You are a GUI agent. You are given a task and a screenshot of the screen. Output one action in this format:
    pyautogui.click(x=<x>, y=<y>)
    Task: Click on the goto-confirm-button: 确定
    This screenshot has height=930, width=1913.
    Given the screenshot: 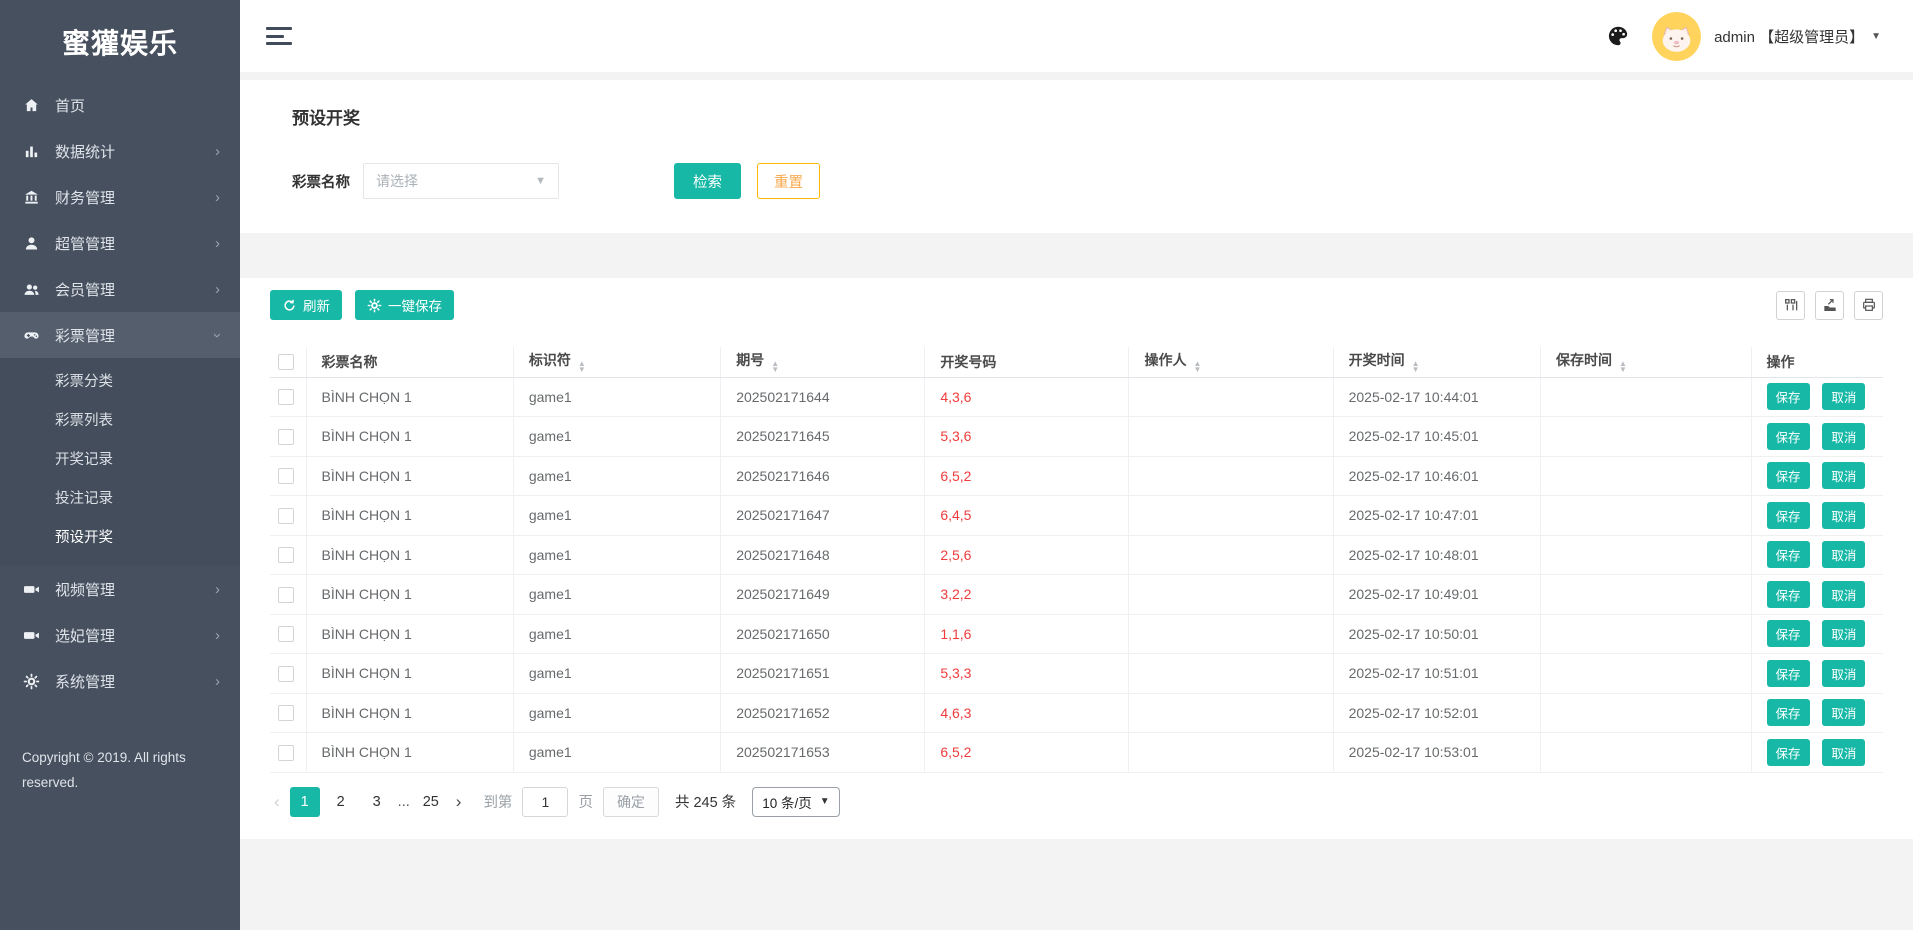 What is the action you would take?
    pyautogui.click(x=630, y=801)
    